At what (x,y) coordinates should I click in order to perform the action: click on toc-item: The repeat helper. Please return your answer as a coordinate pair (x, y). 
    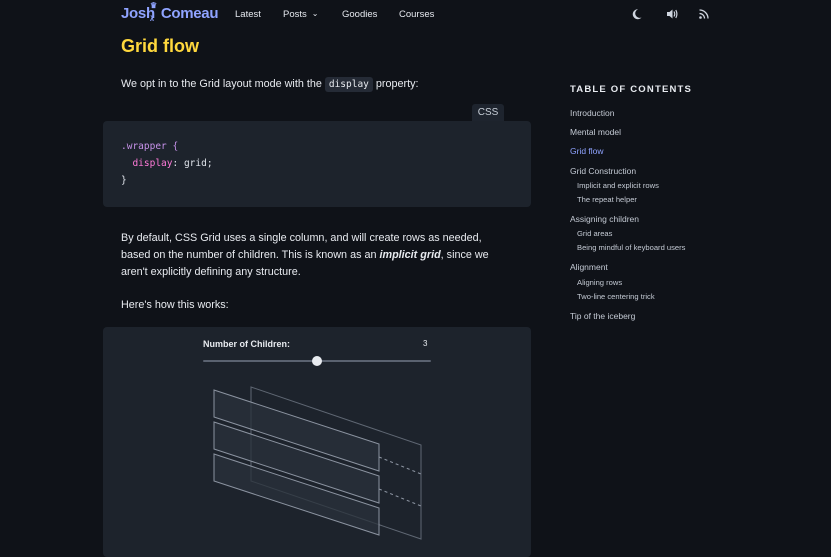
    Looking at the image, I should click on (607, 199).